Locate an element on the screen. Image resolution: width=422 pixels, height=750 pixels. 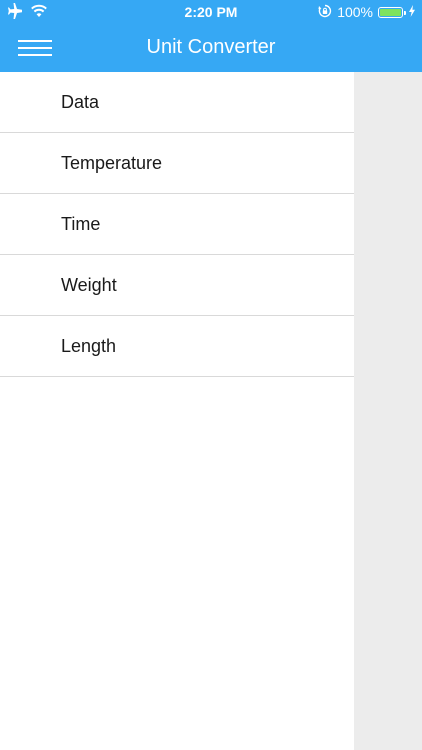
battery-icon is located at coordinates (392, 12).